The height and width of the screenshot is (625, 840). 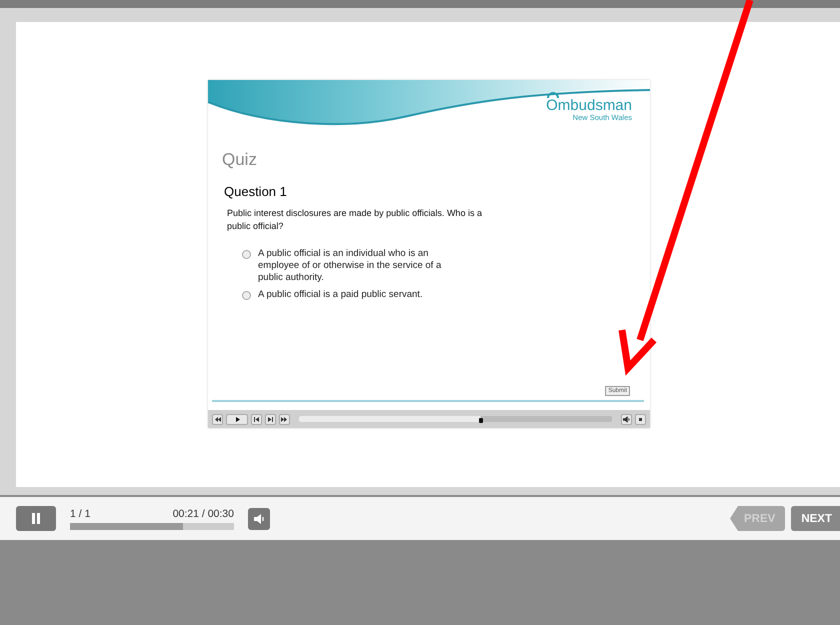 I want to click on volume-button, so click(x=626, y=419).